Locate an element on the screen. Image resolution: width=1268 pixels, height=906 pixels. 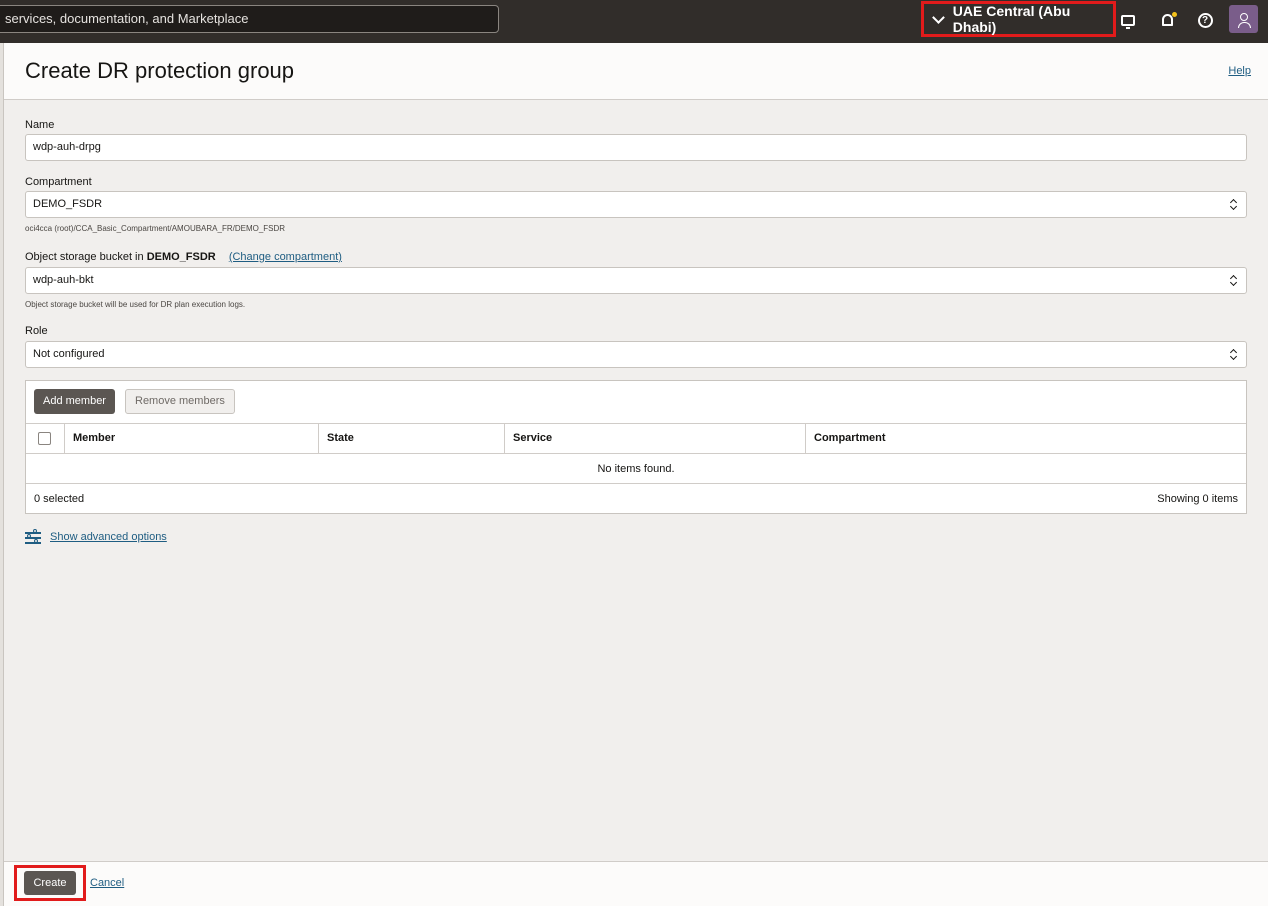
show-advanced-options-link: Show advanced options is located at coordinates (108, 537).